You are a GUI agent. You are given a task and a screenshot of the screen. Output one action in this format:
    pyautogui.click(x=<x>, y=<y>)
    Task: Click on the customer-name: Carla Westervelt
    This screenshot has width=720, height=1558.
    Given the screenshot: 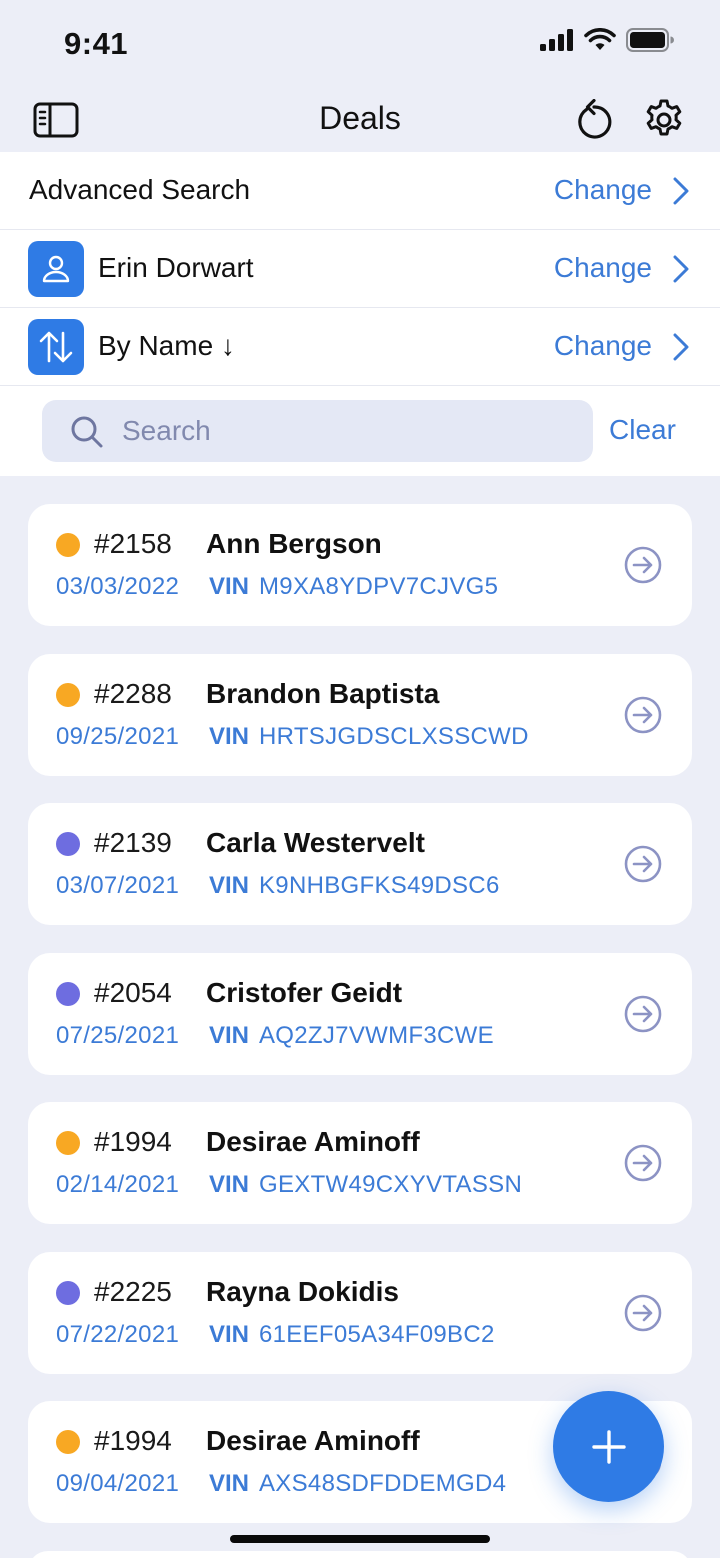 What is the action you would take?
    pyautogui.click(x=315, y=842)
    